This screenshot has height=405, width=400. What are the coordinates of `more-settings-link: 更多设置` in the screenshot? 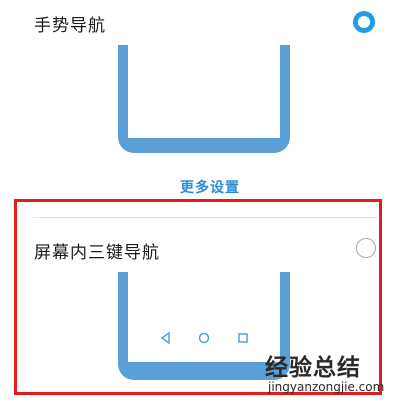 It's located at (200, 187).